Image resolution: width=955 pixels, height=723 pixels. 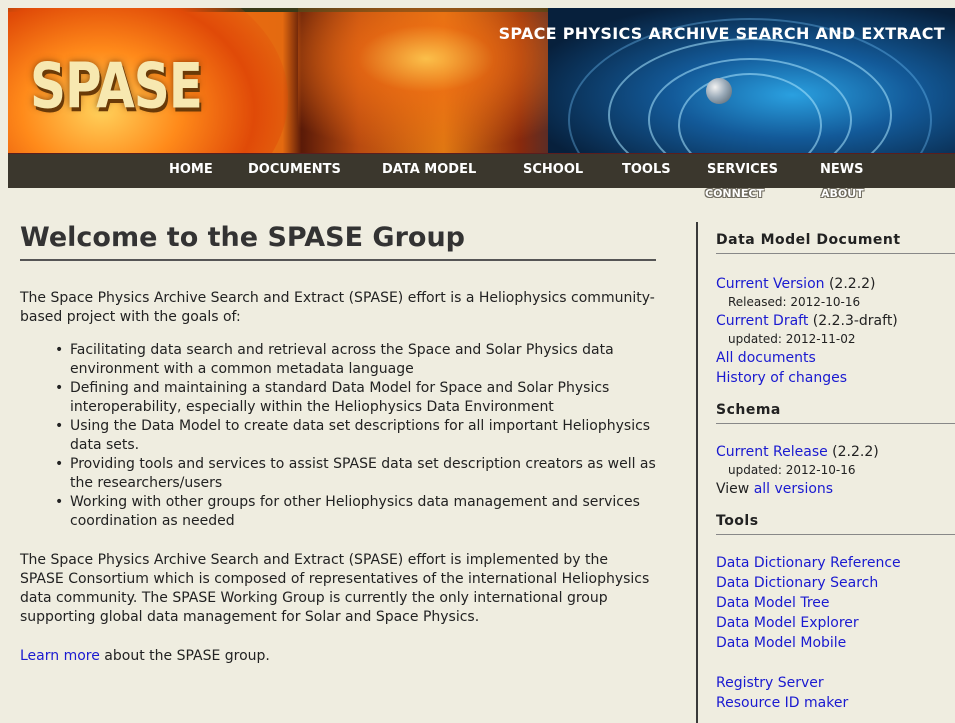 I want to click on current-version-link: Current Version, so click(x=770, y=284).